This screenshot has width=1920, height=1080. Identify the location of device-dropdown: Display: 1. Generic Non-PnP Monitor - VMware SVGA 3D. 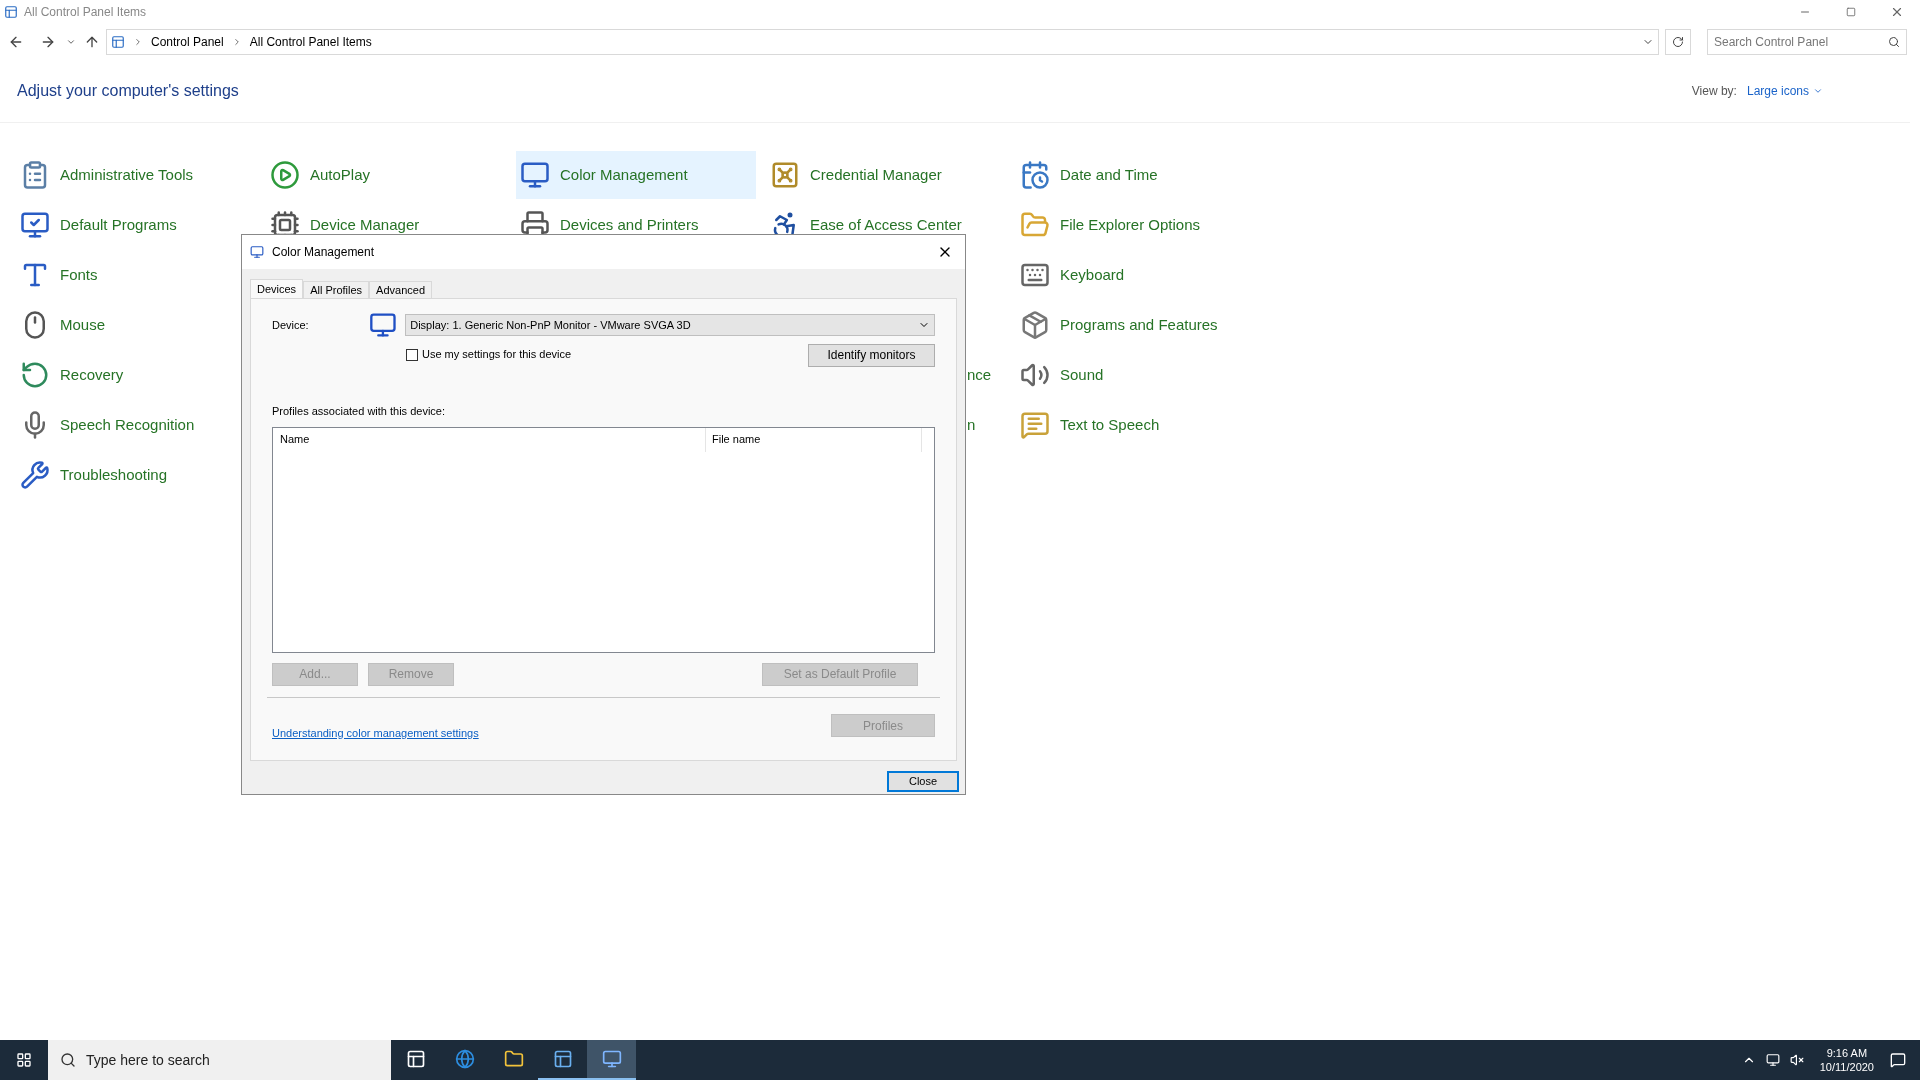
(670, 325).